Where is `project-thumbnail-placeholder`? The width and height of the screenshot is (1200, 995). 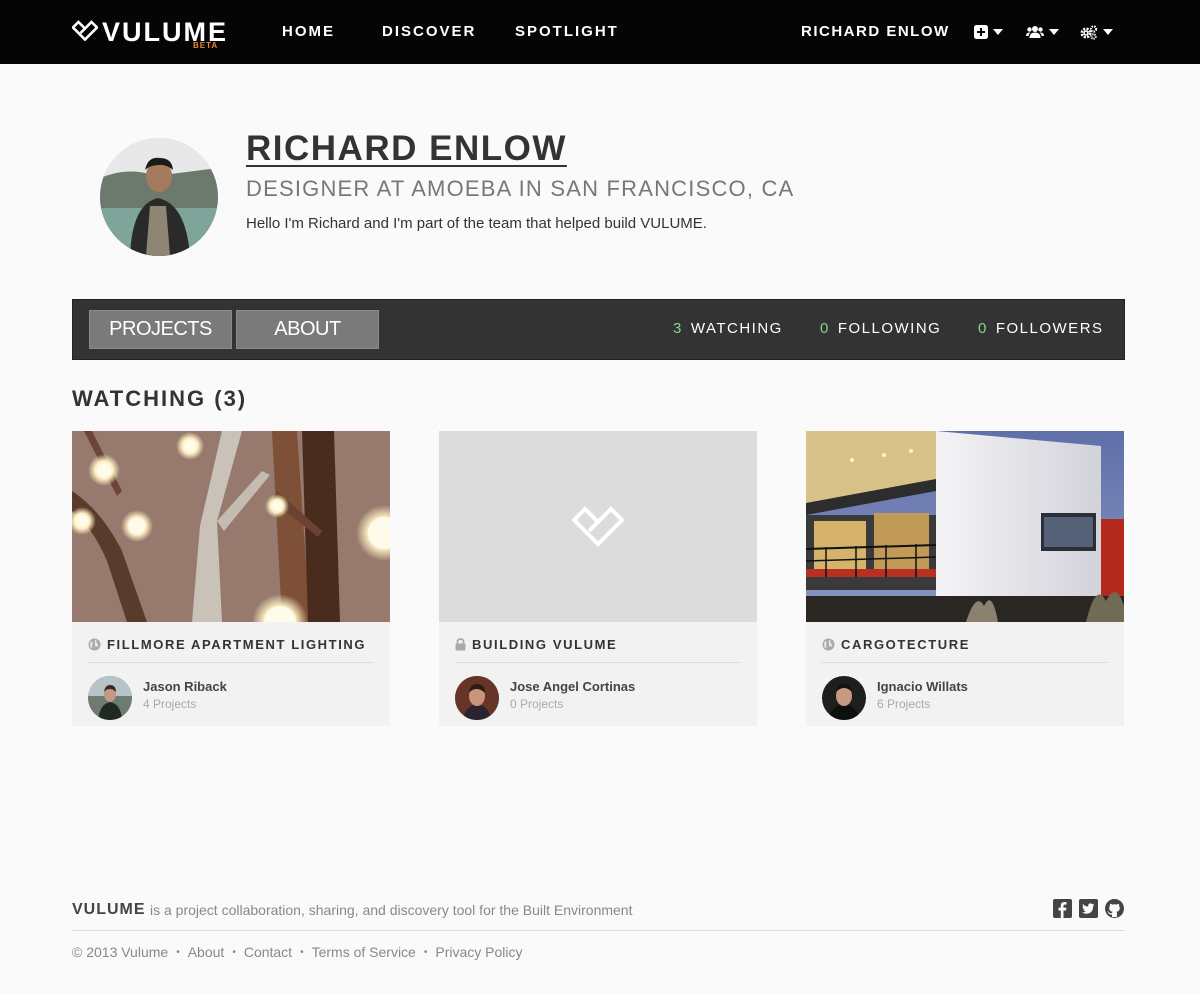 project-thumbnail-placeholder is located at coordinates (598, 526).